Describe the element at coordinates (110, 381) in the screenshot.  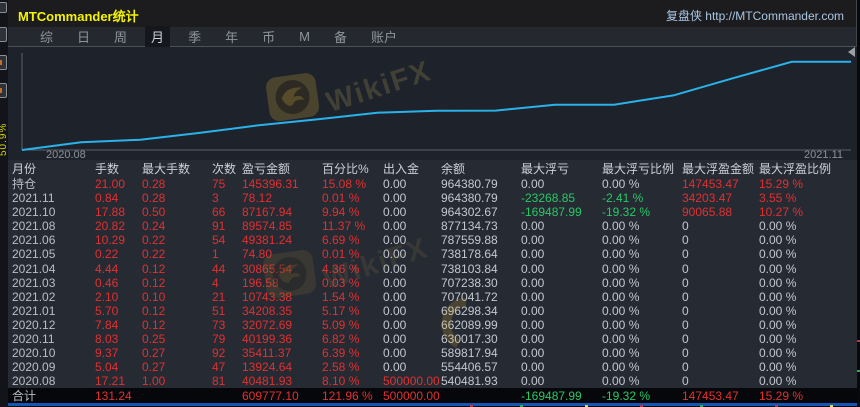
I see `table-cell: 17.21` at that location.